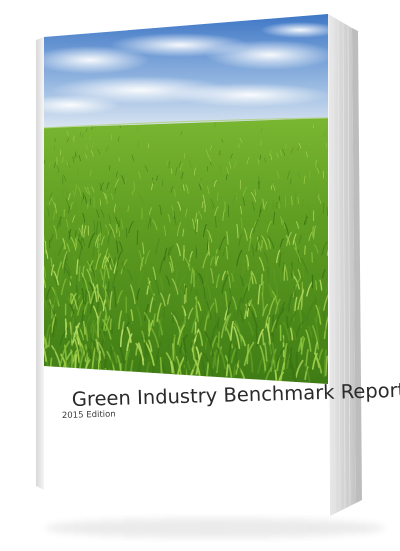  I want to click on cover-sky, so click(186, 71).